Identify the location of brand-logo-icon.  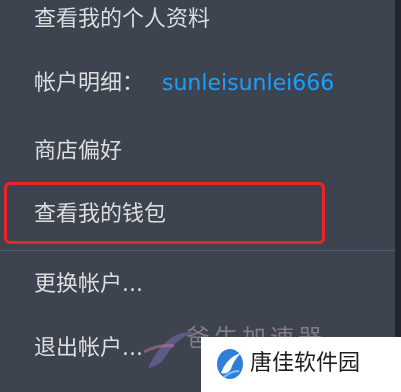
(230, 364).